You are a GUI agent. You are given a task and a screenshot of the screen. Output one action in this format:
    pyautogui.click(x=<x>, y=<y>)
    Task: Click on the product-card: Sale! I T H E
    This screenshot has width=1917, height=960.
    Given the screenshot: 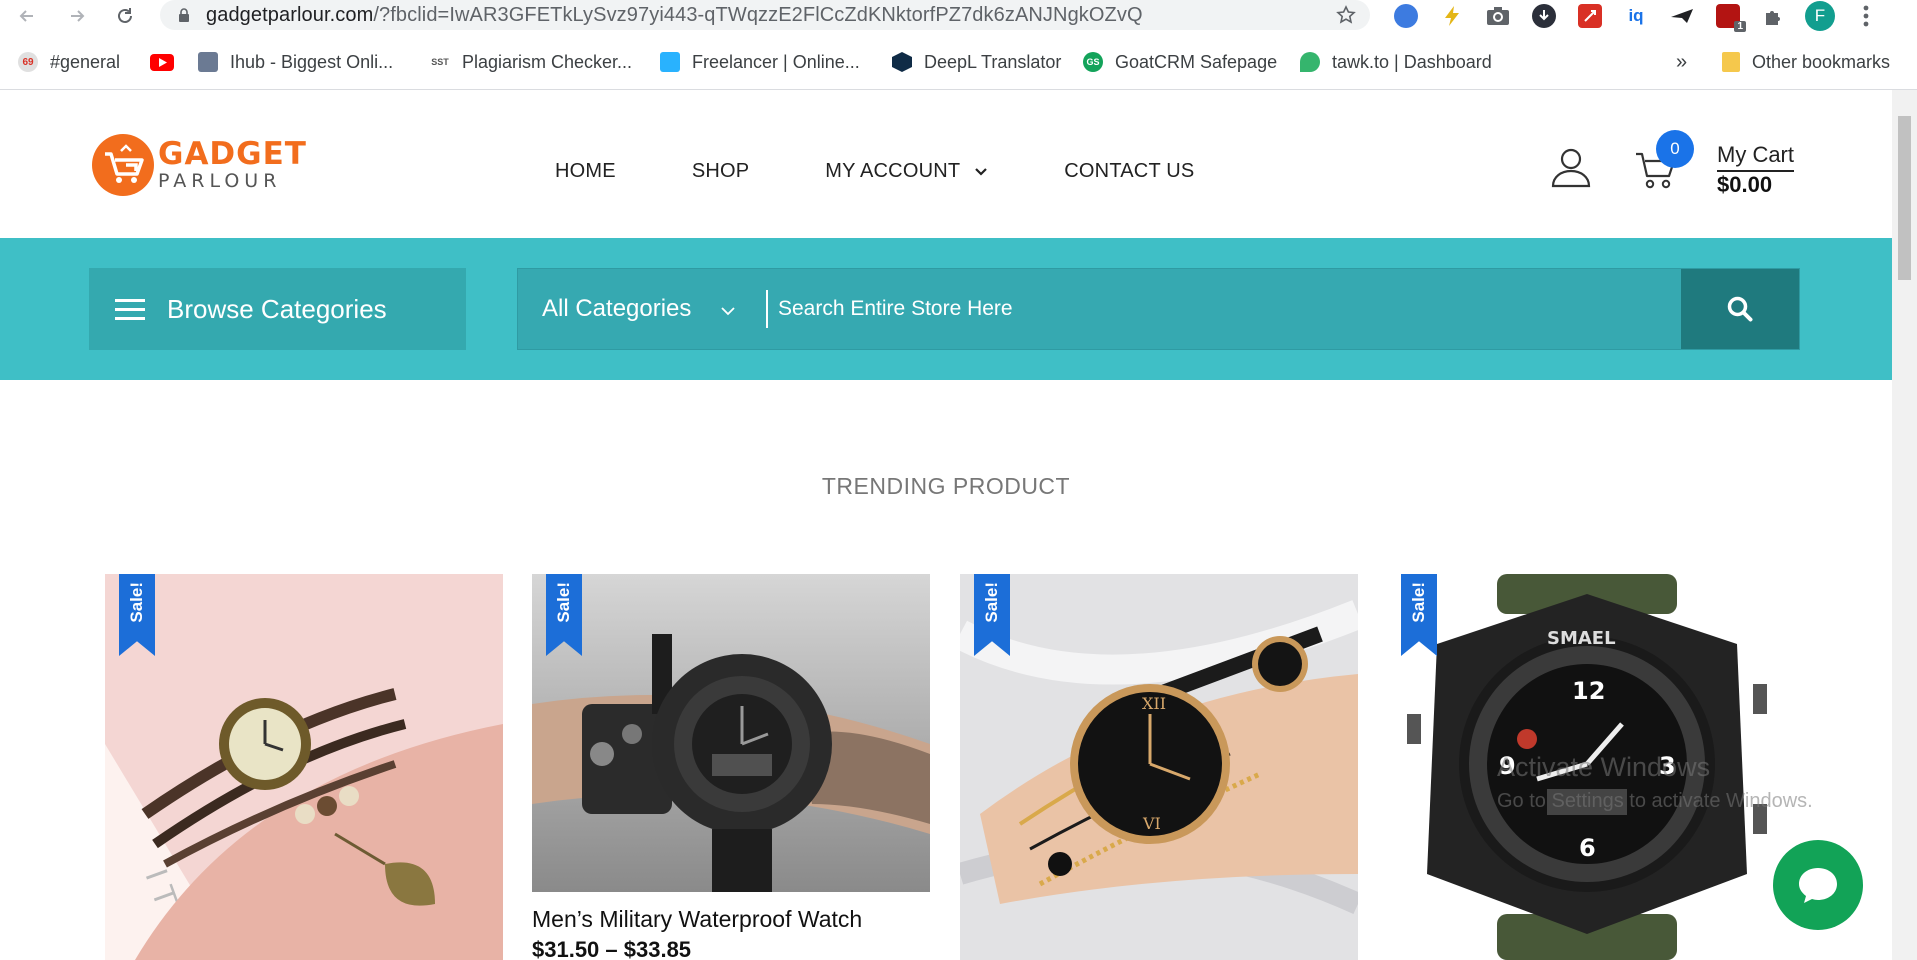 What is the action you would take?
    pyautogui.click(x=304, y=767)
    